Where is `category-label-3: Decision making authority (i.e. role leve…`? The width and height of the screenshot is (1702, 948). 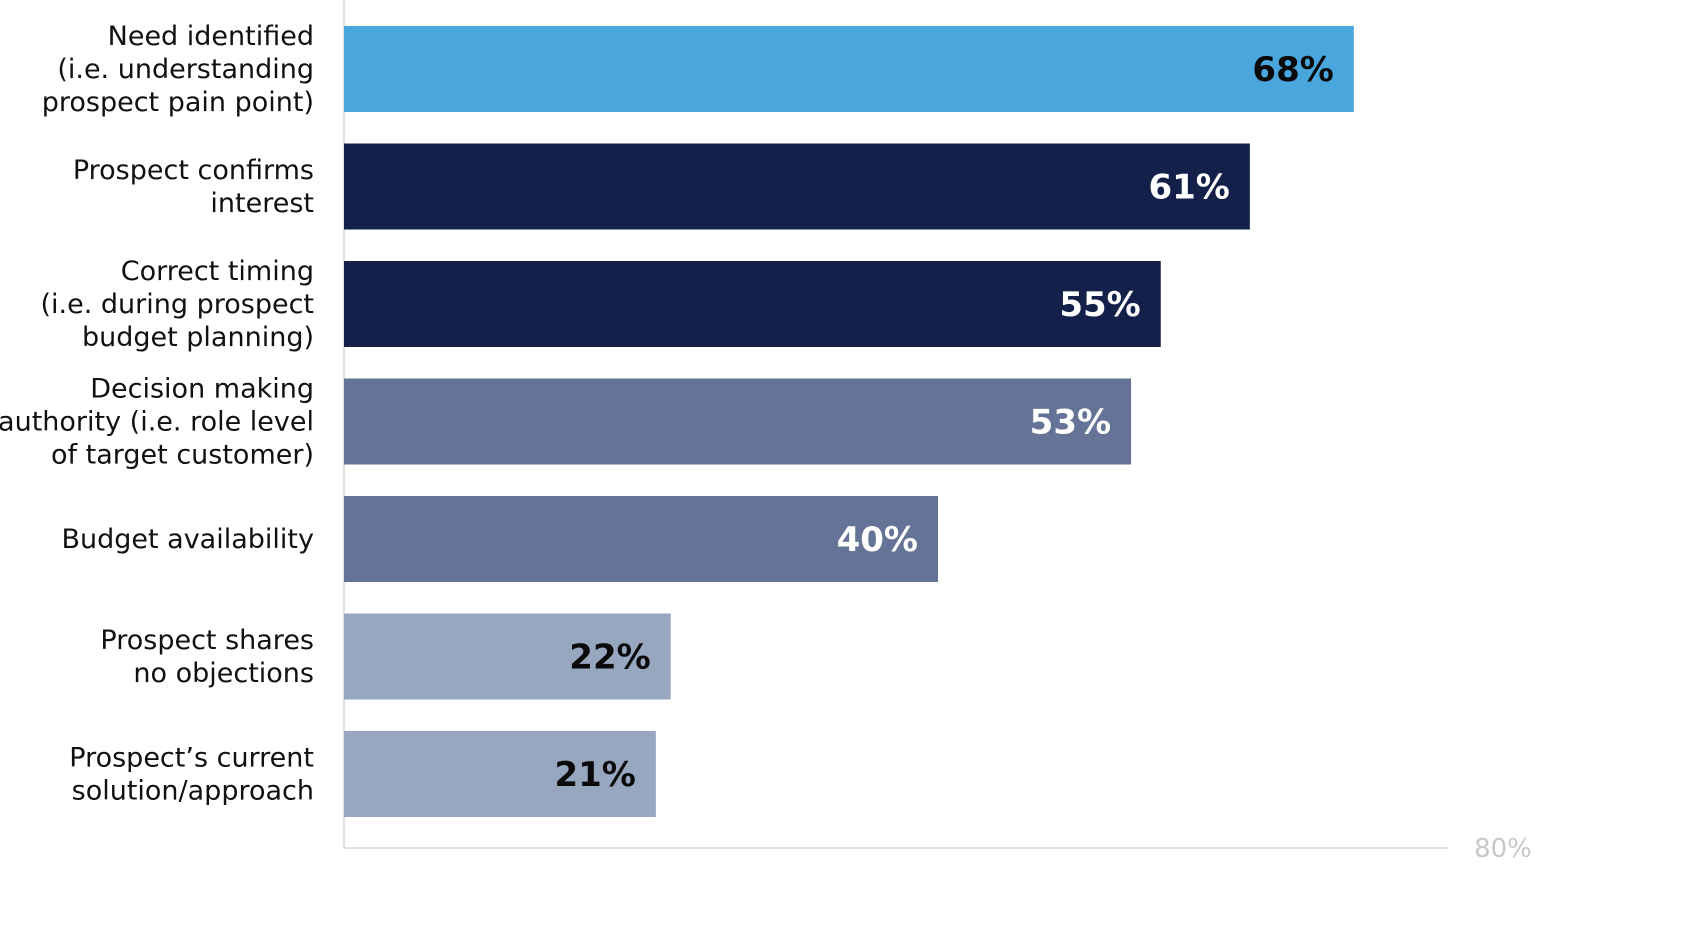 category-label-3: Decision making authority (i.e. role leve… is located at coordinates (157, 422).